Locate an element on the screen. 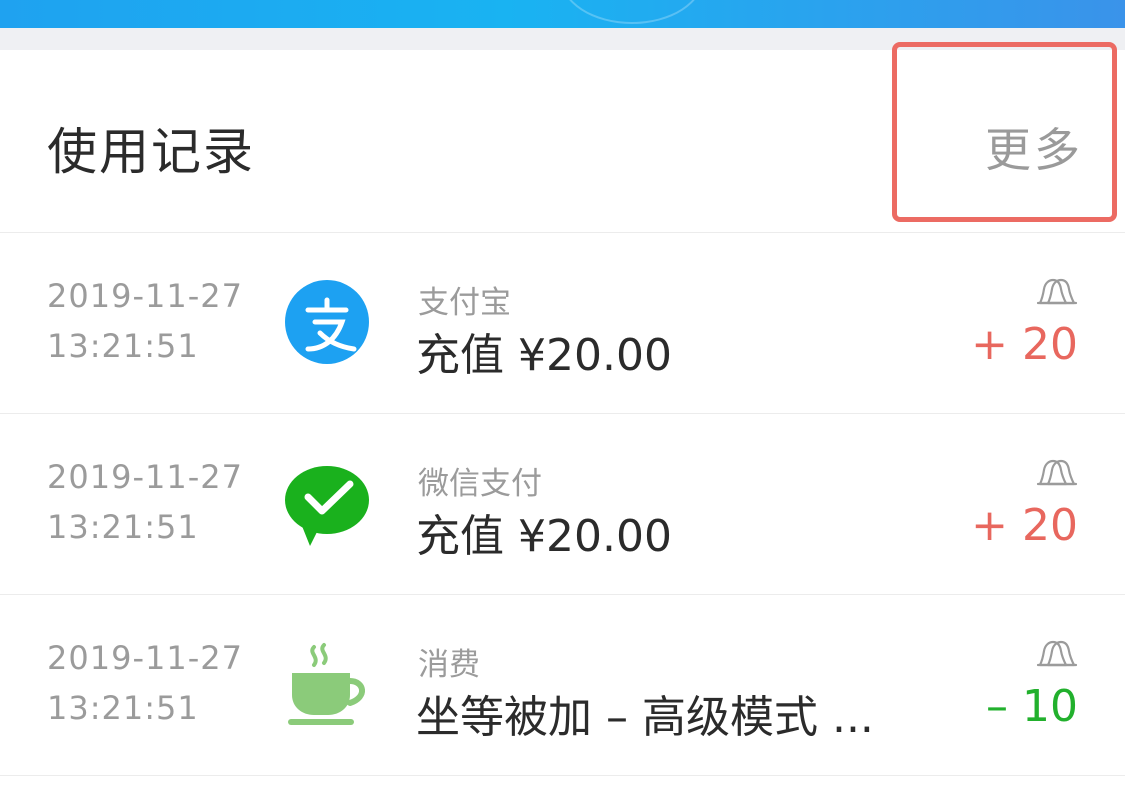  wechat-pay-icon is located at coordinates (327, 506).